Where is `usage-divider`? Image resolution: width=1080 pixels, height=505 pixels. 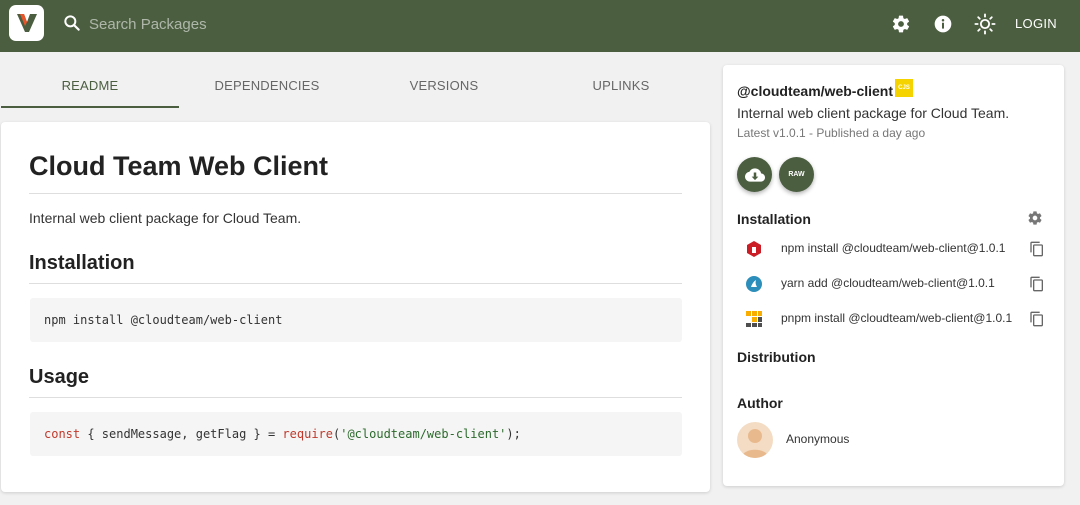 usage-divider is located at coordinates (355, 397).